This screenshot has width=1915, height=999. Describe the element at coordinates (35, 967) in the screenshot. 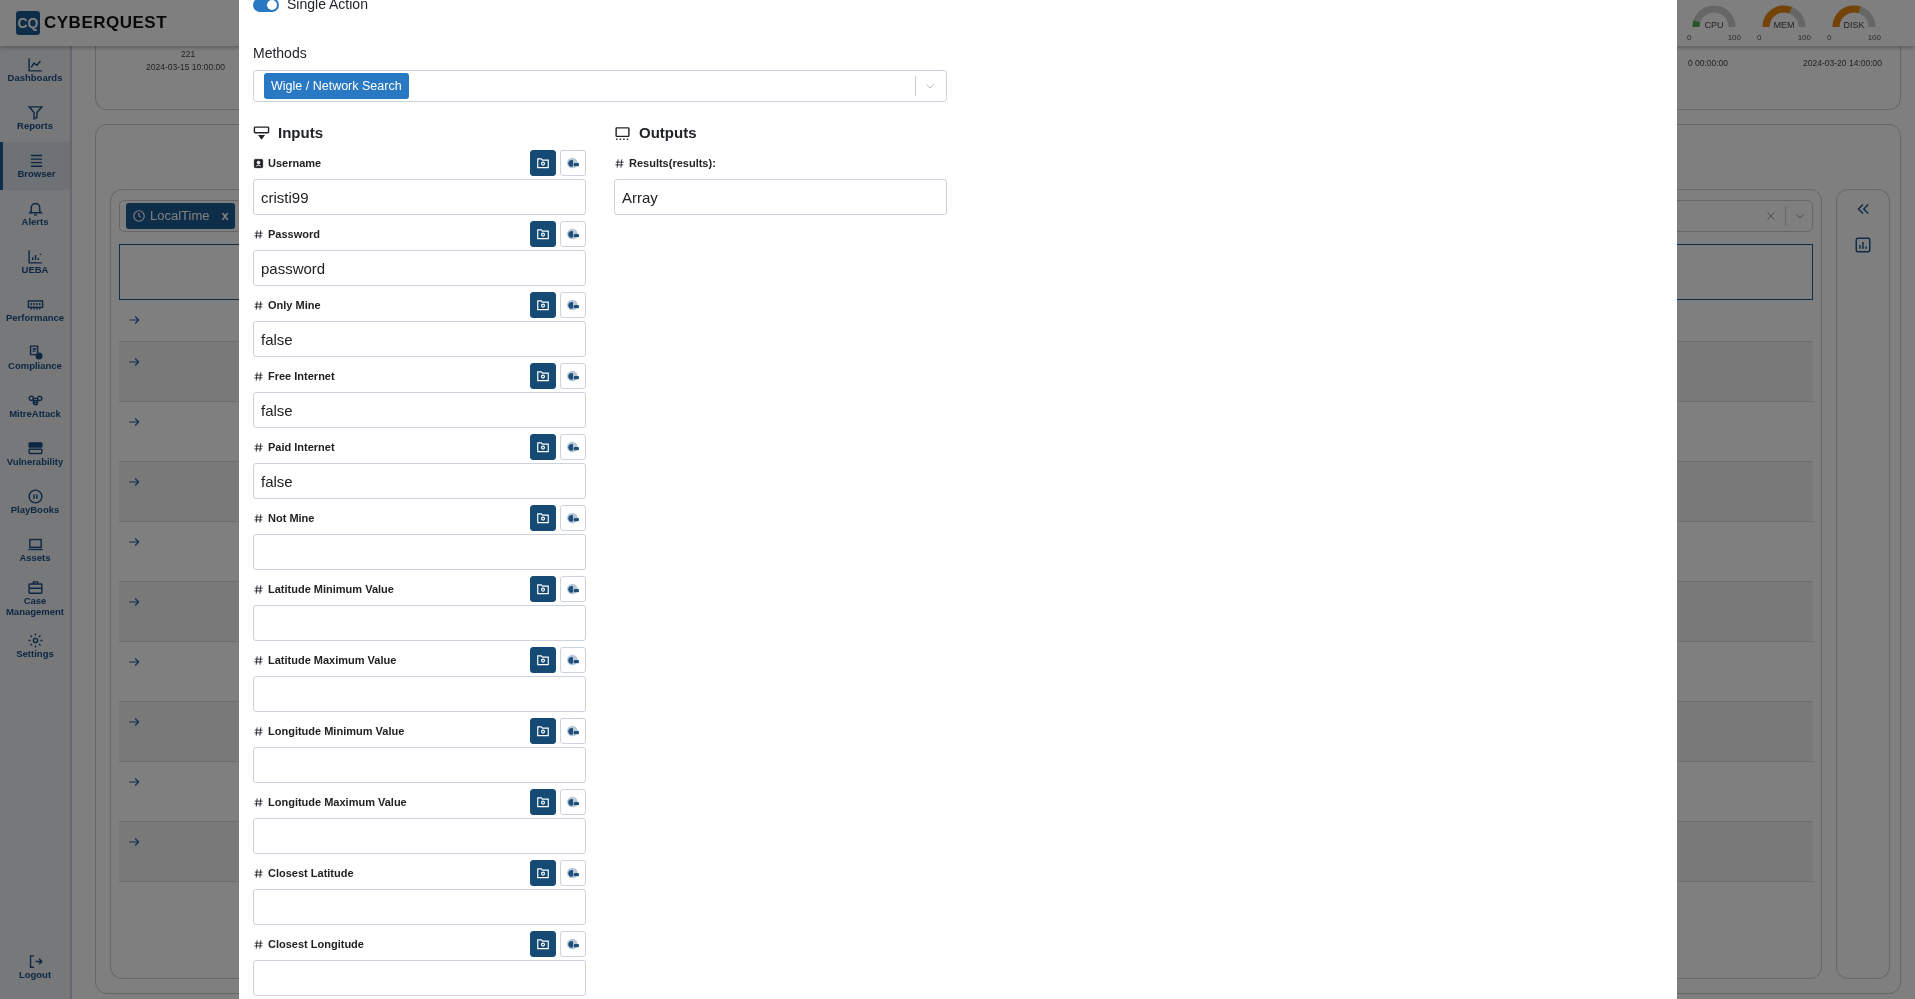

I see `logout-item: Logout` at that location.